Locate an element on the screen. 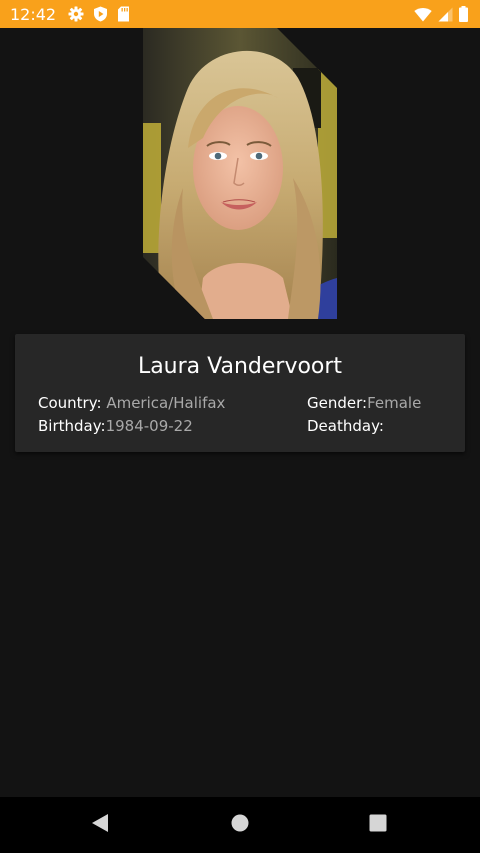 This screenshot has width=480, height=853. birthday-field: Birthday:1984-09-22 is located at coordinates (115, 426).